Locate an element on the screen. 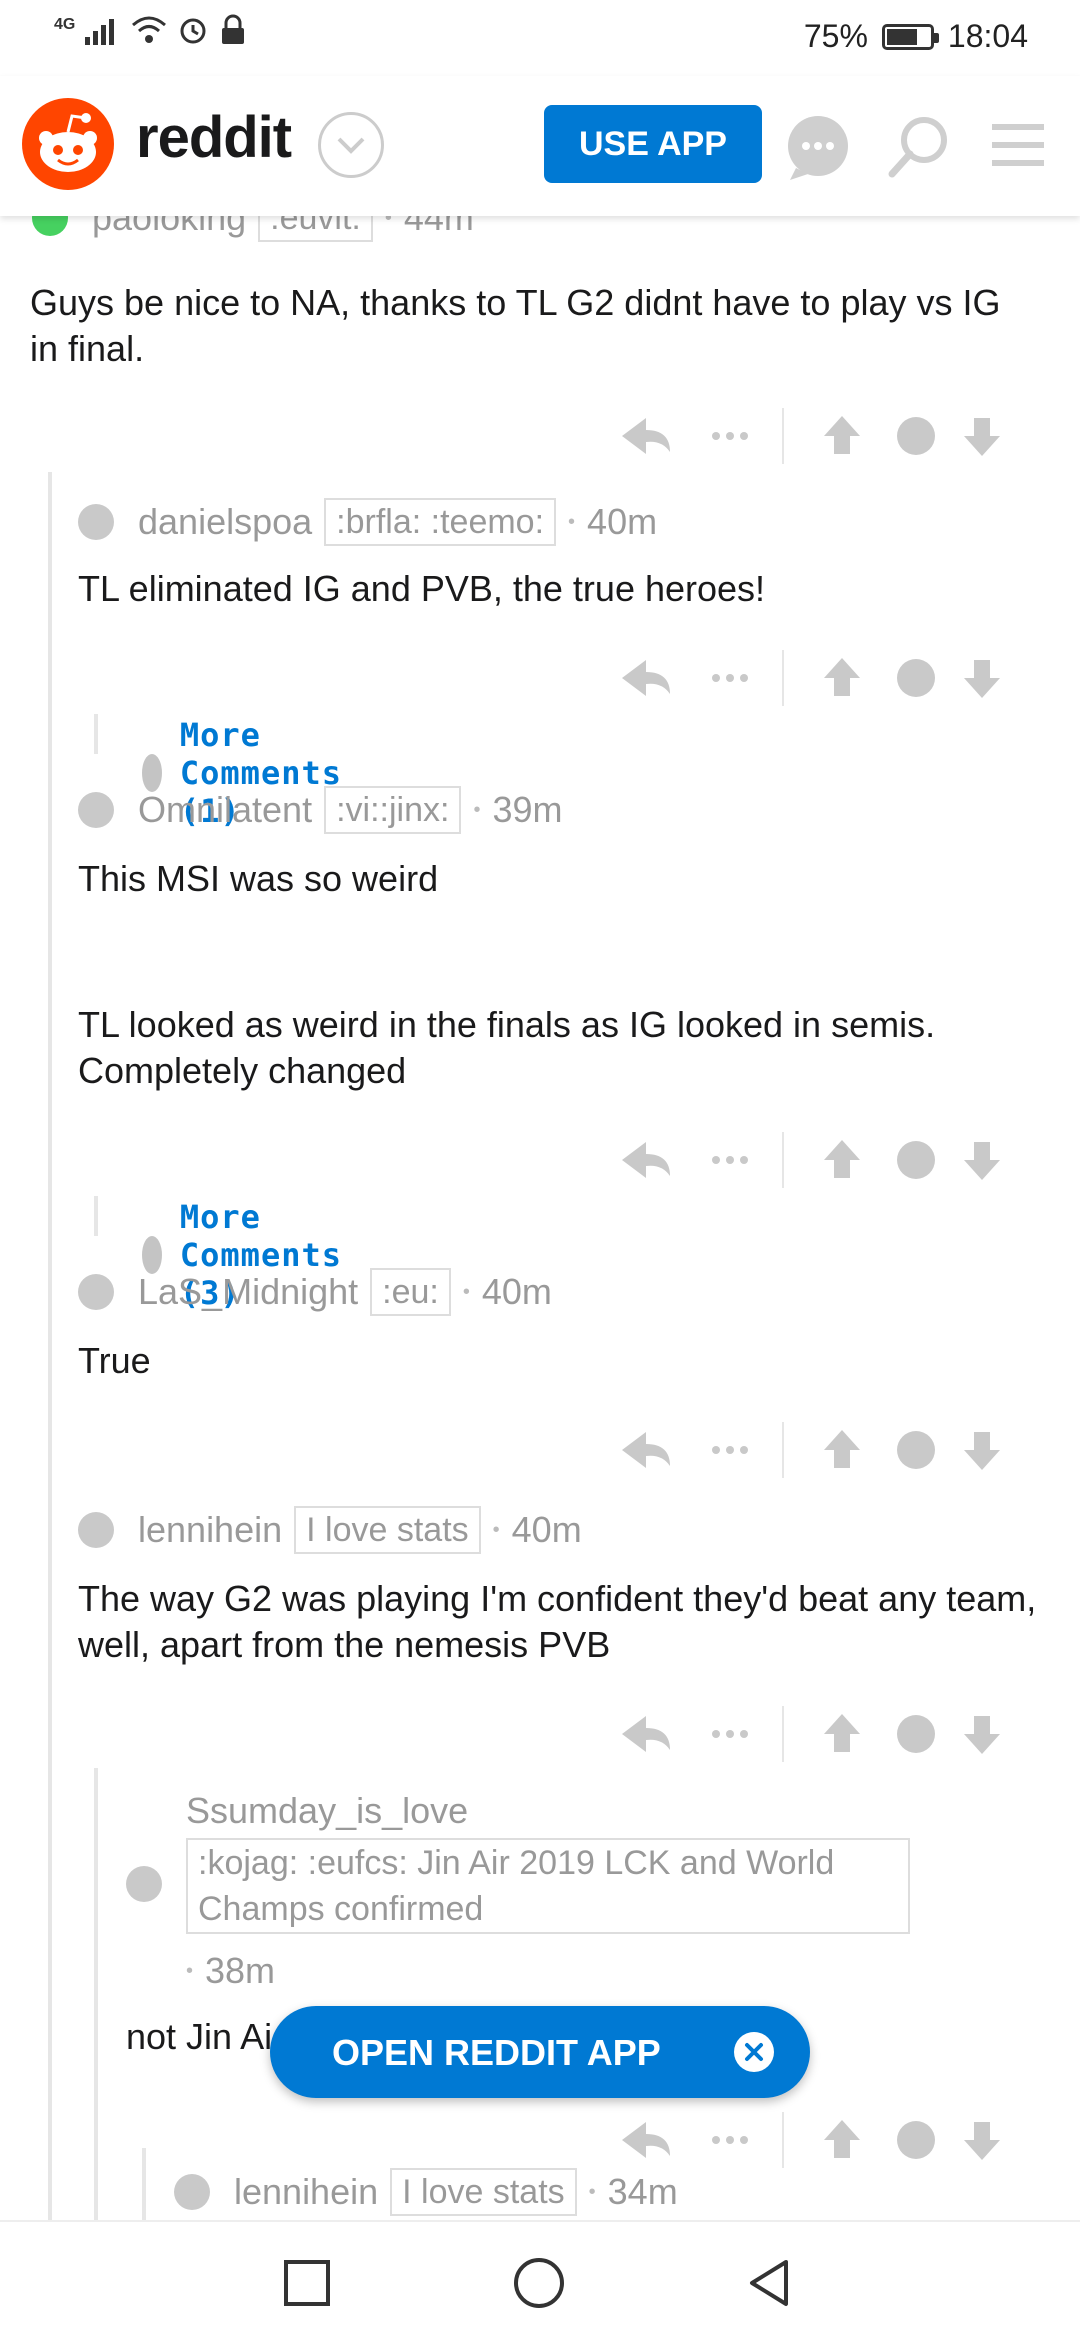 This screenshot has height=2342, width=1080. chevron-down-icon is located at coordinates (351, 145).